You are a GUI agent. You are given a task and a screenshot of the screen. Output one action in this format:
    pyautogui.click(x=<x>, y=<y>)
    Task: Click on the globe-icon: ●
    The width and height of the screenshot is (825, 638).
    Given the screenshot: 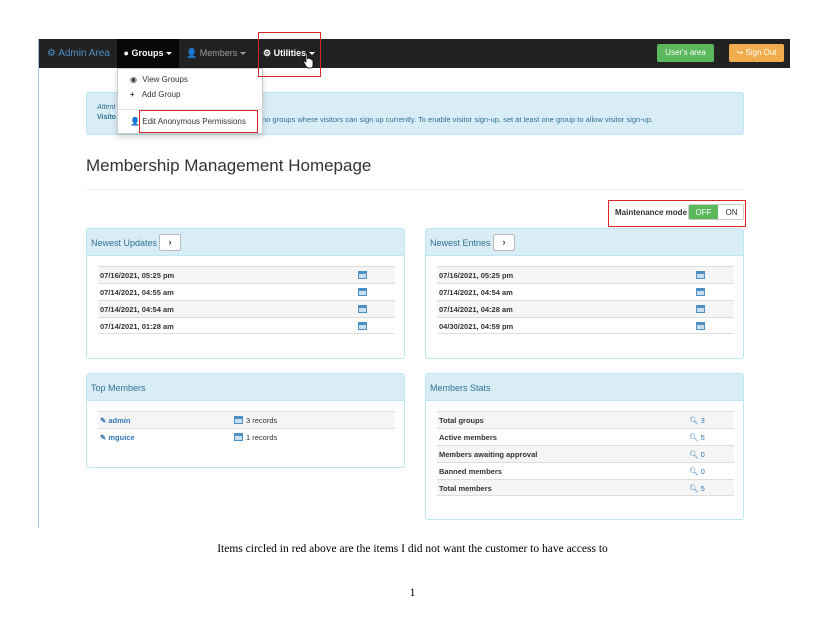 What is the action you would take?
    pyautogui.click(x=126, y=53)
    